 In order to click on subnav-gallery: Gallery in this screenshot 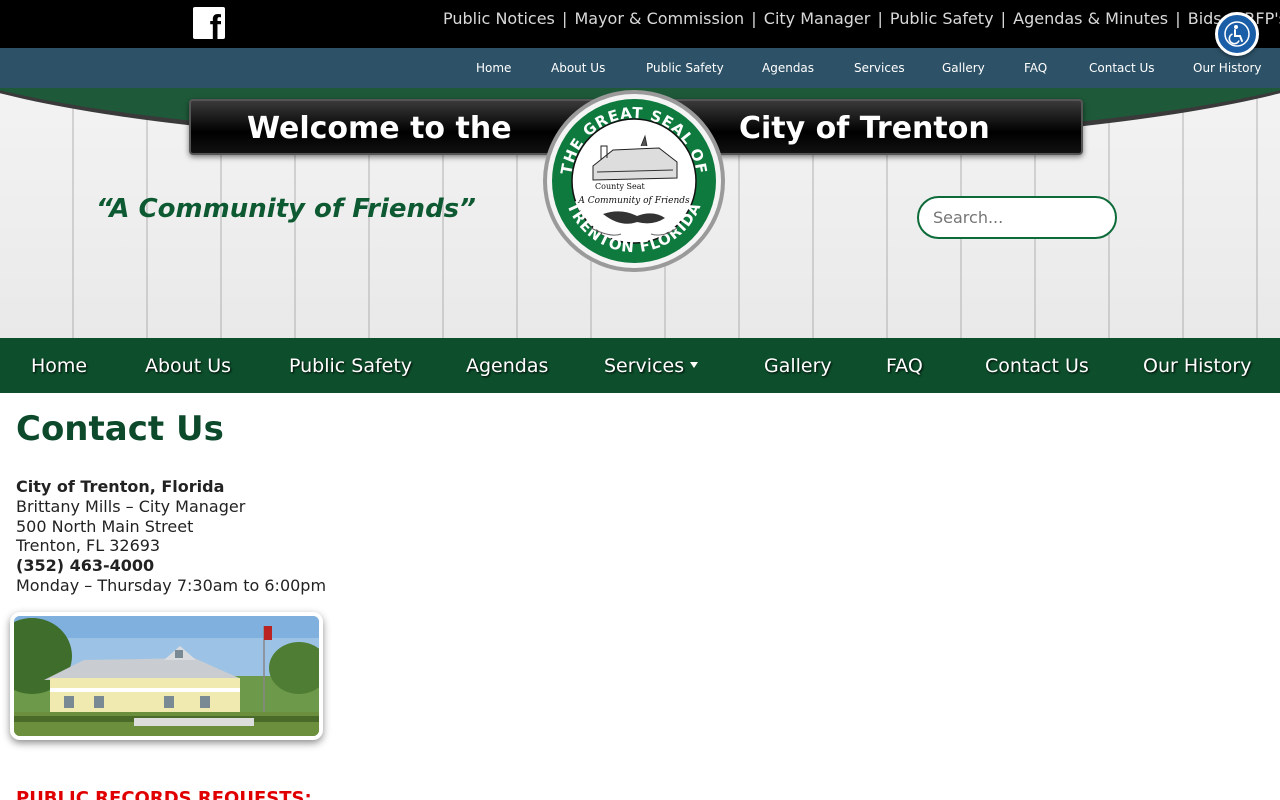, I will do `click(963, 68)`.